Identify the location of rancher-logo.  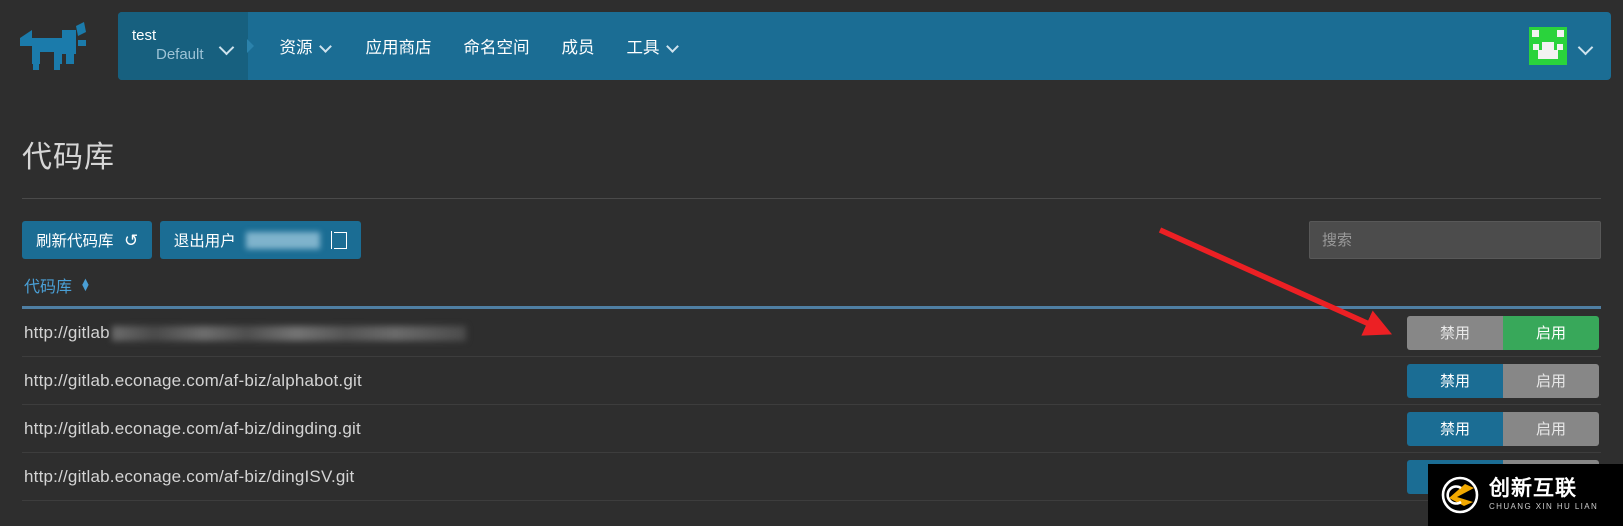
(59, 46).